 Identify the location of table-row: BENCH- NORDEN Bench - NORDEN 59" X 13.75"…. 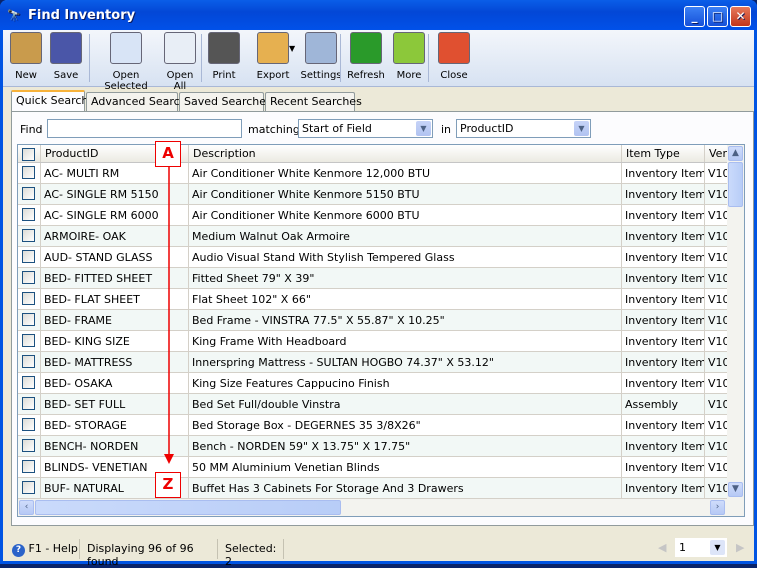
(373, 446).